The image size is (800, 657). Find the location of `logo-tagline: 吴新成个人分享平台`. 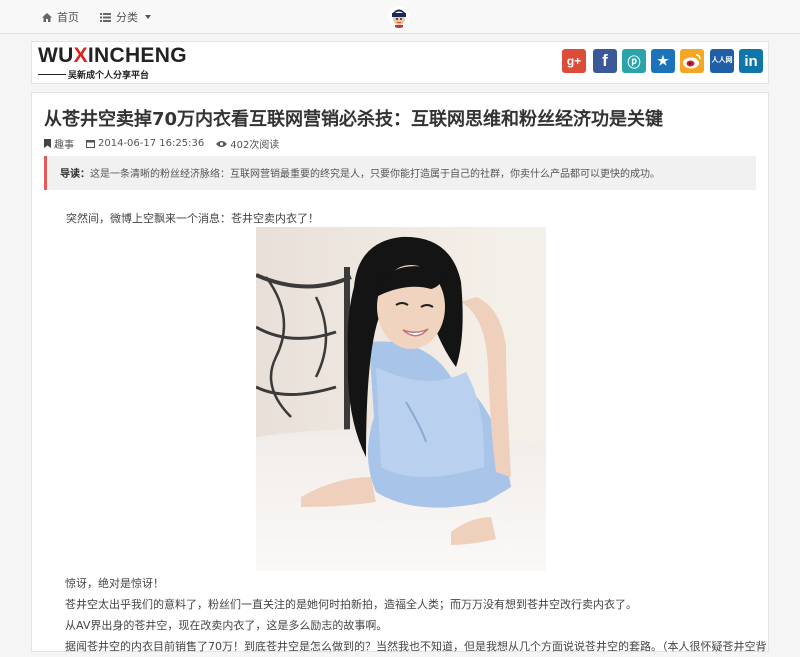

logo-tagline: 吴新成个人分享平台 is located at coordinates (118, 74).